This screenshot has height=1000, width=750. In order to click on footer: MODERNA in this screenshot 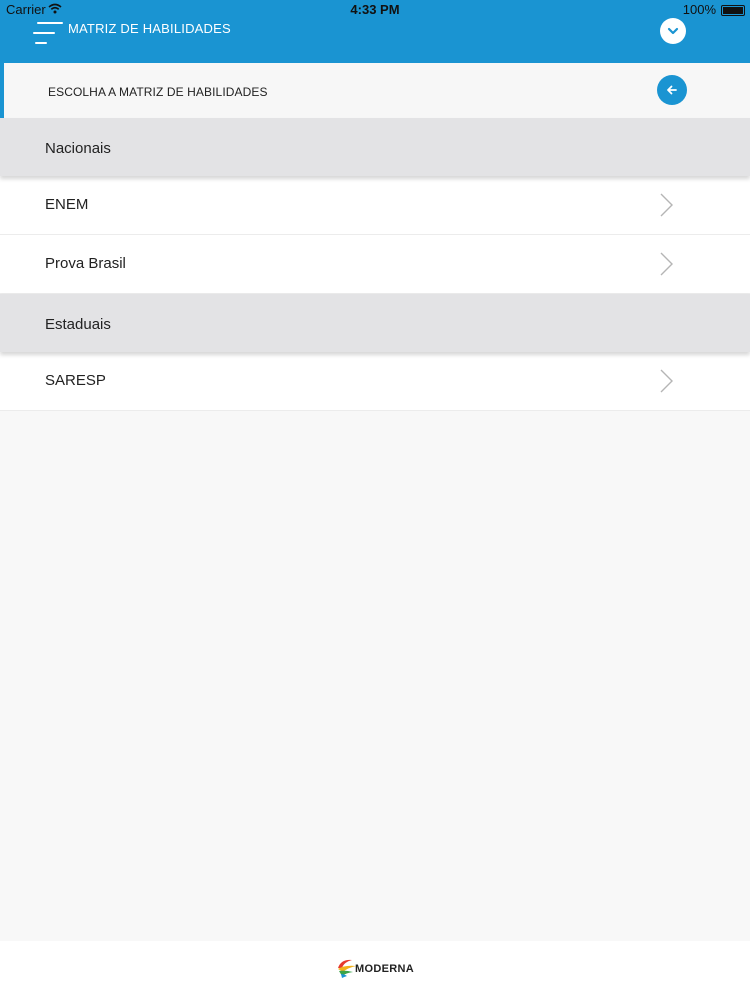, I will do `click(375, 970)`.